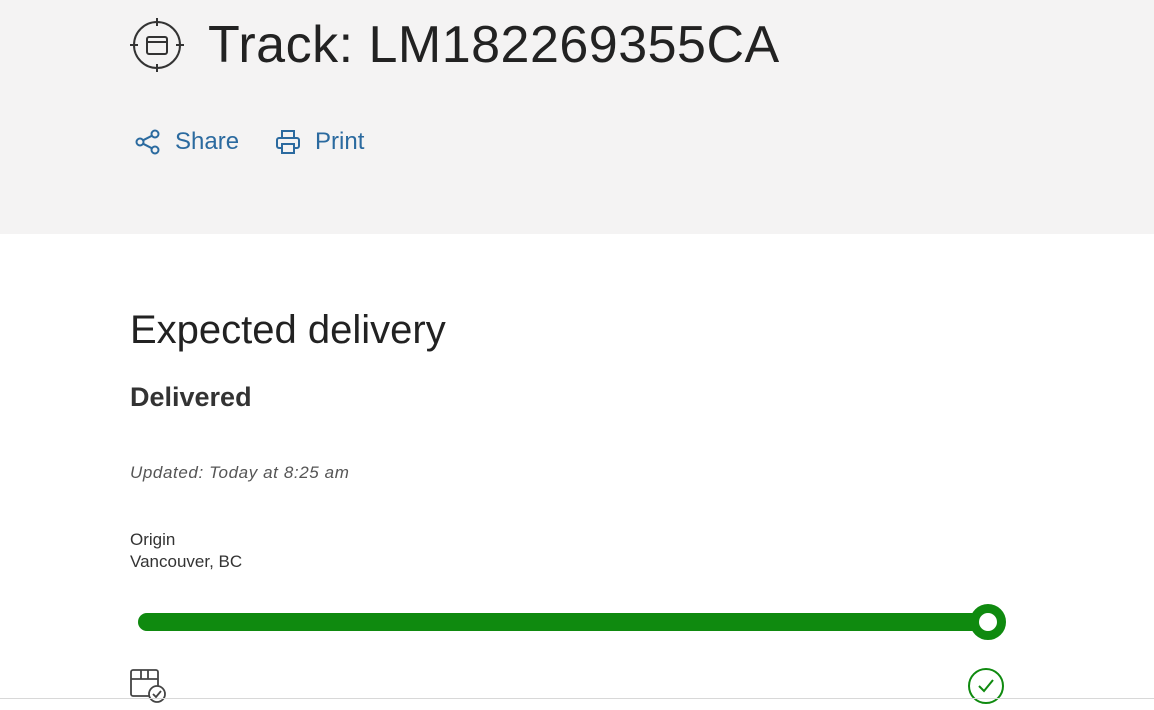 The height and width of the screenshot is (710, 1154). I want to click on section-title: Expected delivery, so click(288, 330).